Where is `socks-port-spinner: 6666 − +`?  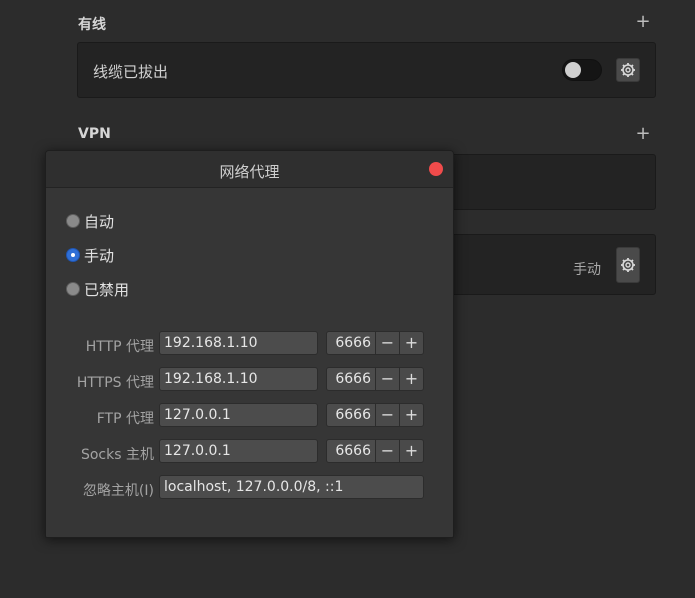
socks-port-spinner: 6666 − + is located at coordinates (375, 451).